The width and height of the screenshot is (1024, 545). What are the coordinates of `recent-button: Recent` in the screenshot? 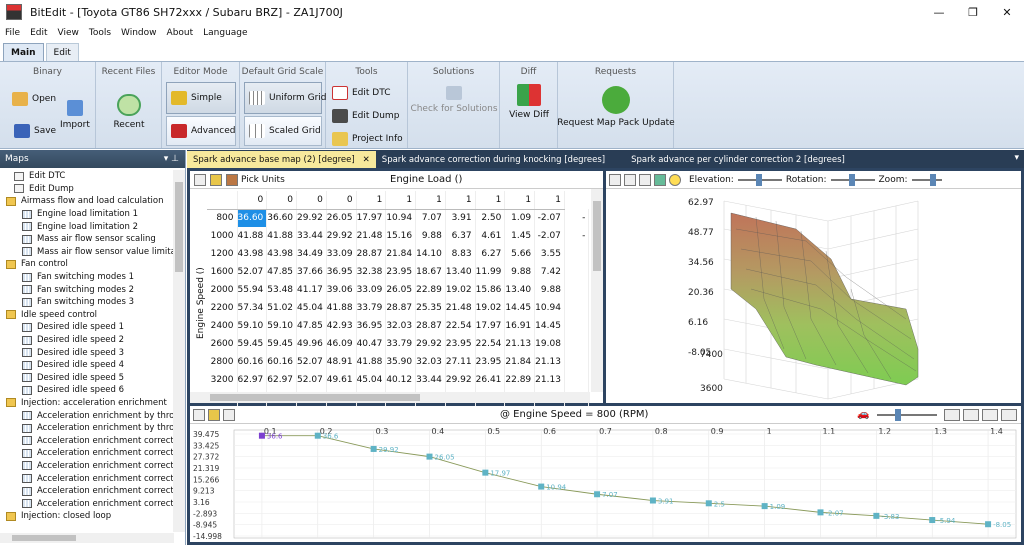 It's located at (129, 112).